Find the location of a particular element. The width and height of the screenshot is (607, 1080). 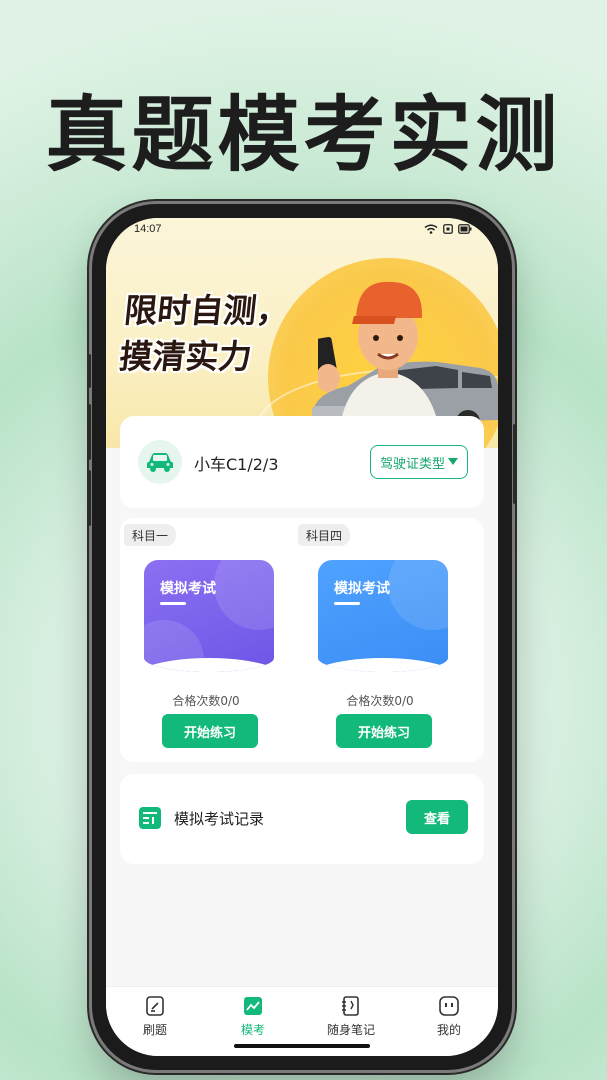

notebook-icon is located at coordinates (350, 1006).